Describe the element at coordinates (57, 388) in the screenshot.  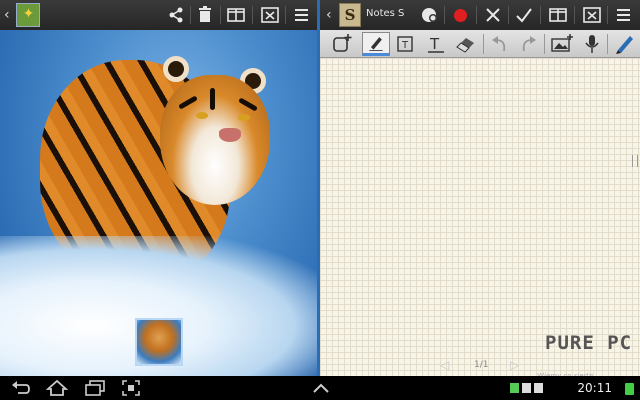
I see `home-nav-icon` at that location.